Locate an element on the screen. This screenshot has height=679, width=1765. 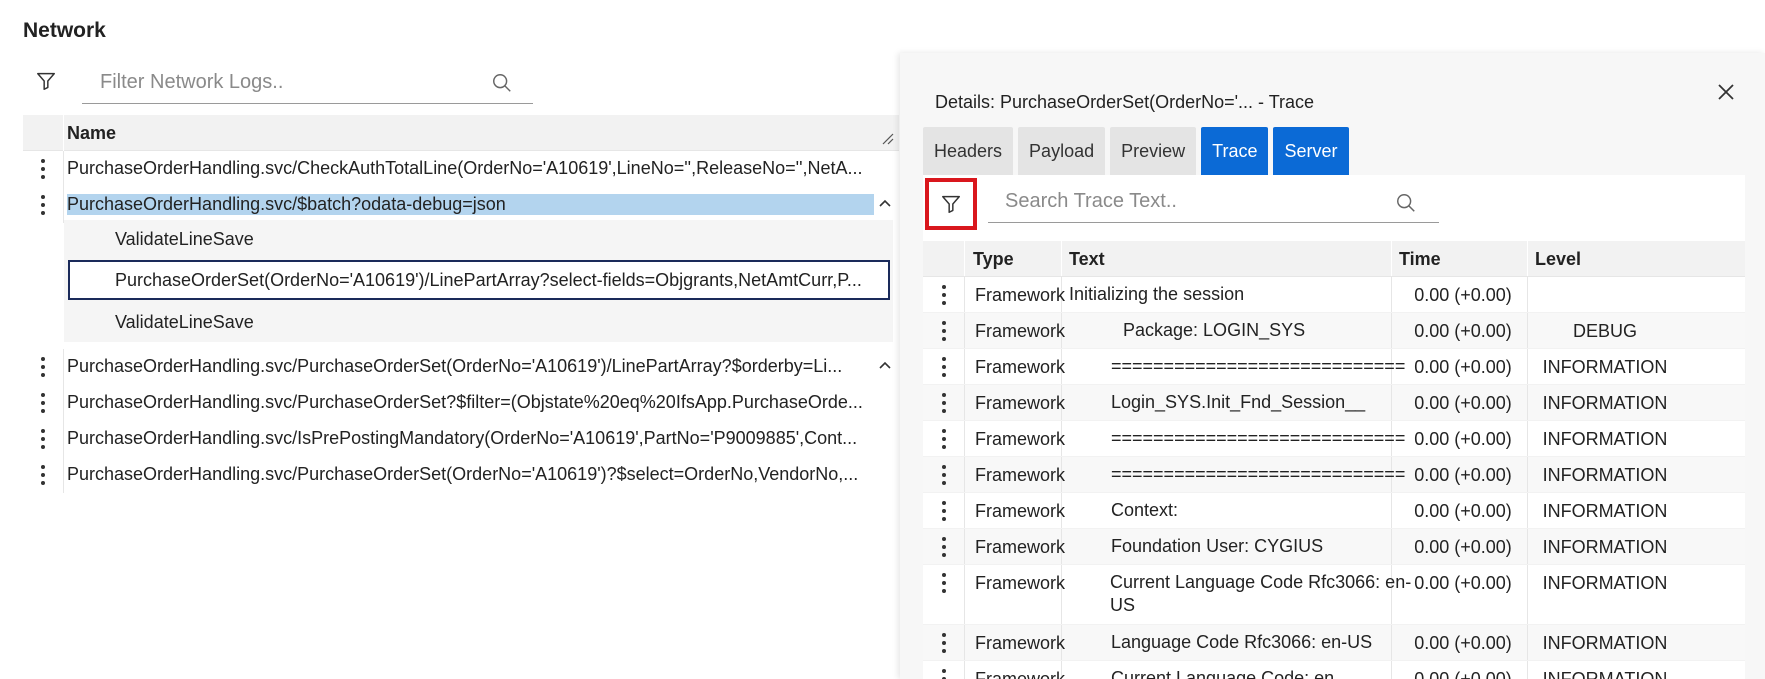
tab-payload: Payload is located at coordinates (1062, 151).